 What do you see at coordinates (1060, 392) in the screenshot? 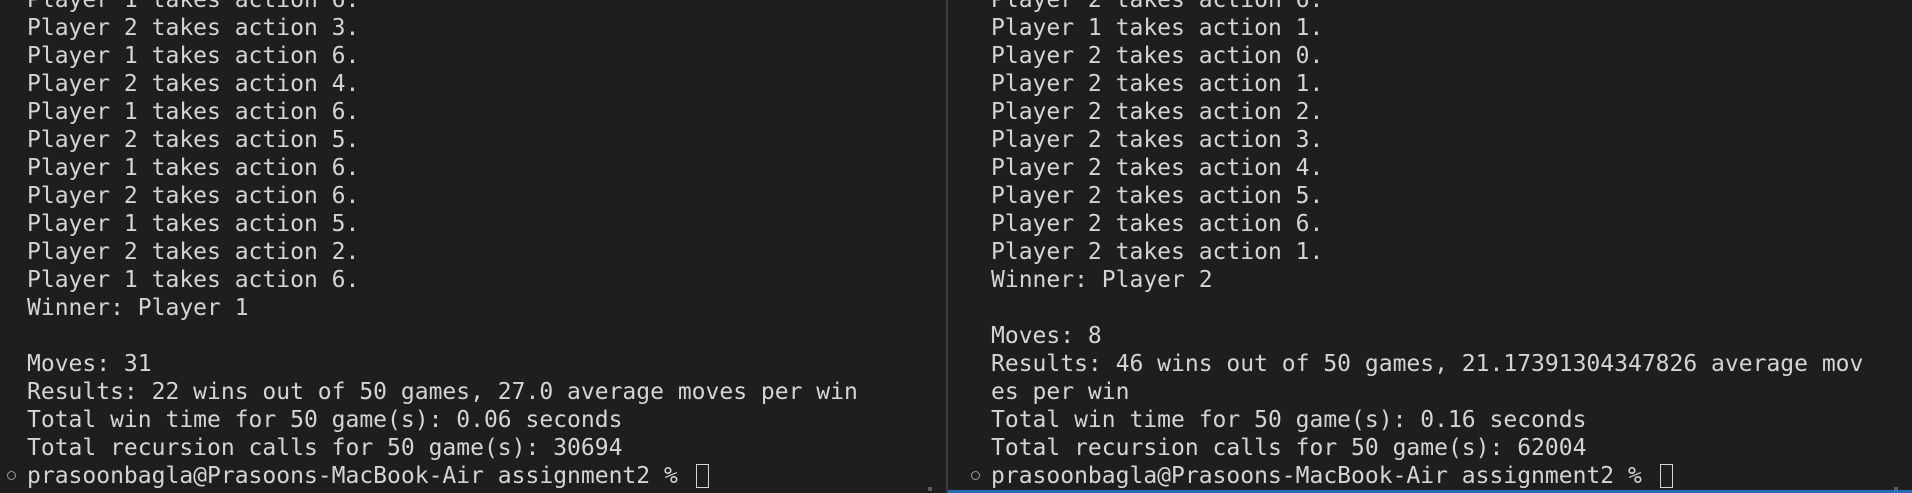
I see `output-line: es per win` at bounding box center [1060, 392].